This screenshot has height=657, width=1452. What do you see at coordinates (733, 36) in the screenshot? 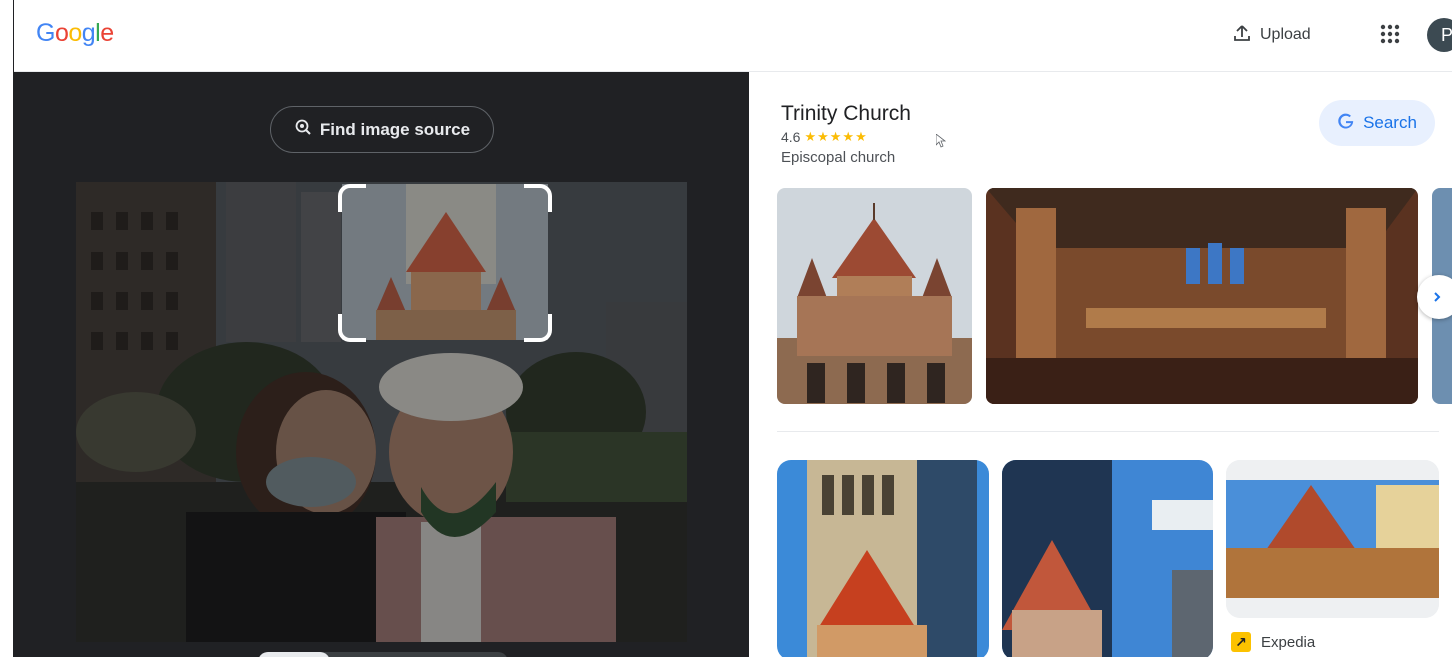
I see `top-header: Google Upload P` at bounding box center [733, 36].